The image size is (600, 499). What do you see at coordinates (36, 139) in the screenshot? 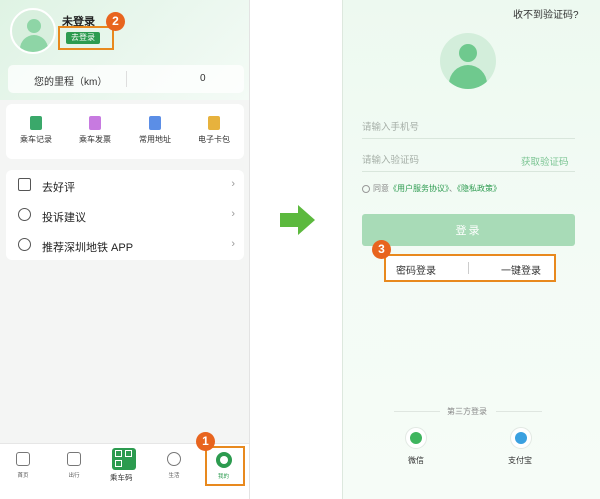
I see `service-label: 乘车记录` at bounding box center [36, 139].